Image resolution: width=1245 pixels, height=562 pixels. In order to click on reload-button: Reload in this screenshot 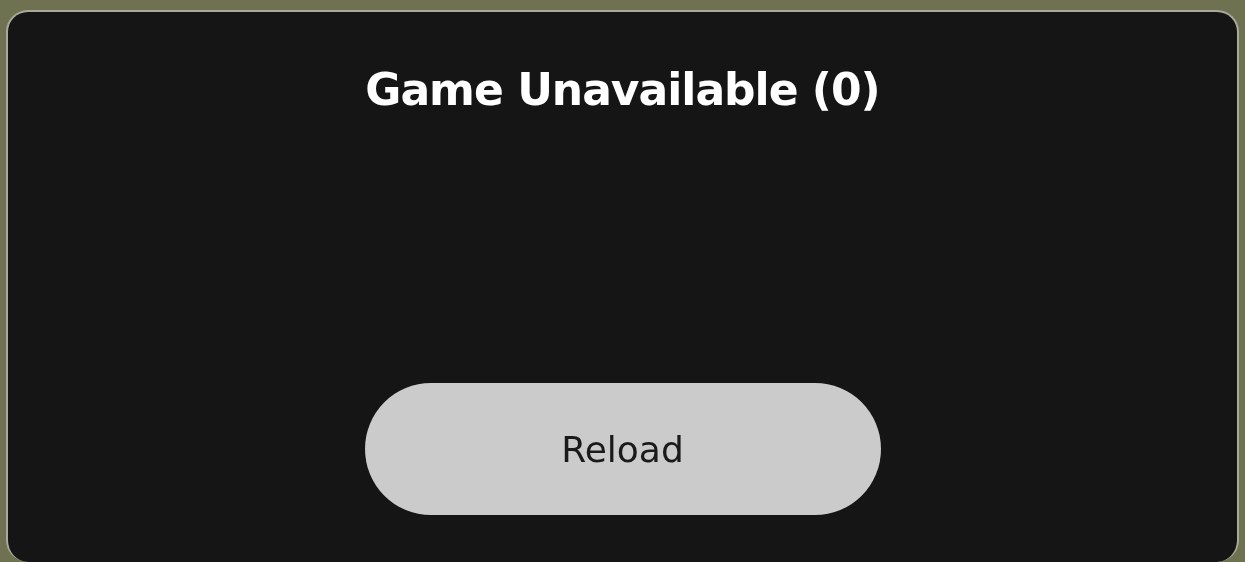, I will do `click(622, 449)`.